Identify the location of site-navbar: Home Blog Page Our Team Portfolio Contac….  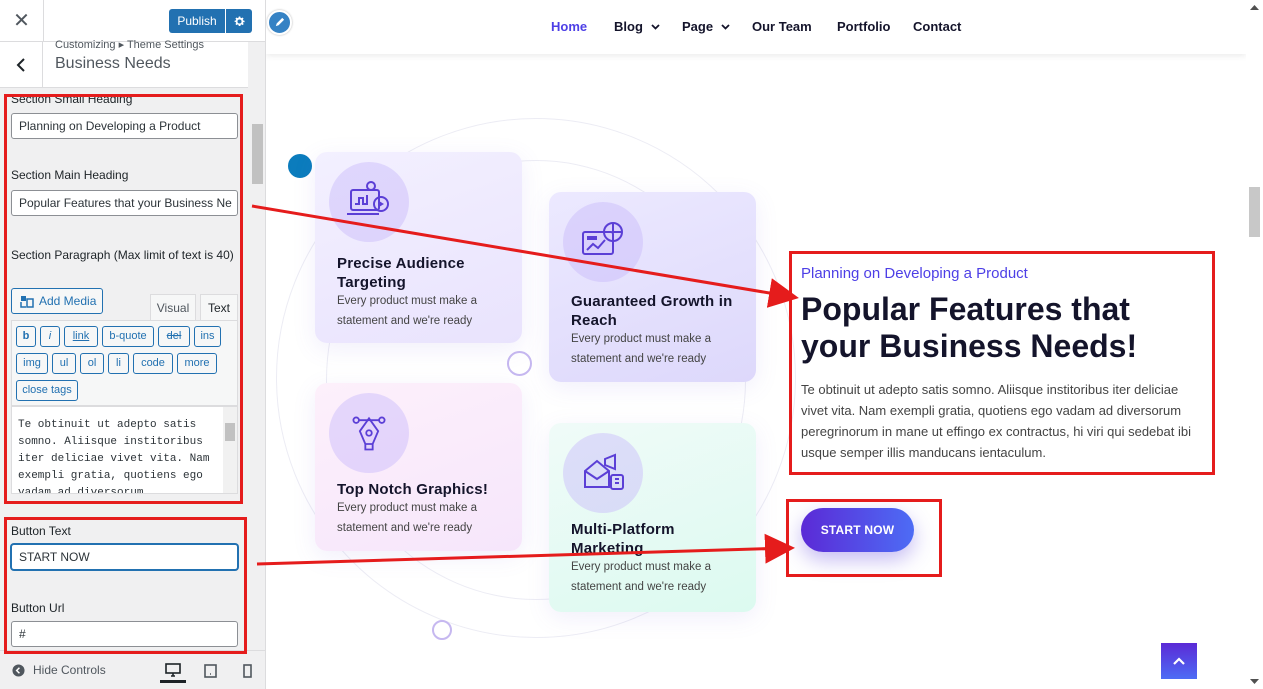
(756, 27).